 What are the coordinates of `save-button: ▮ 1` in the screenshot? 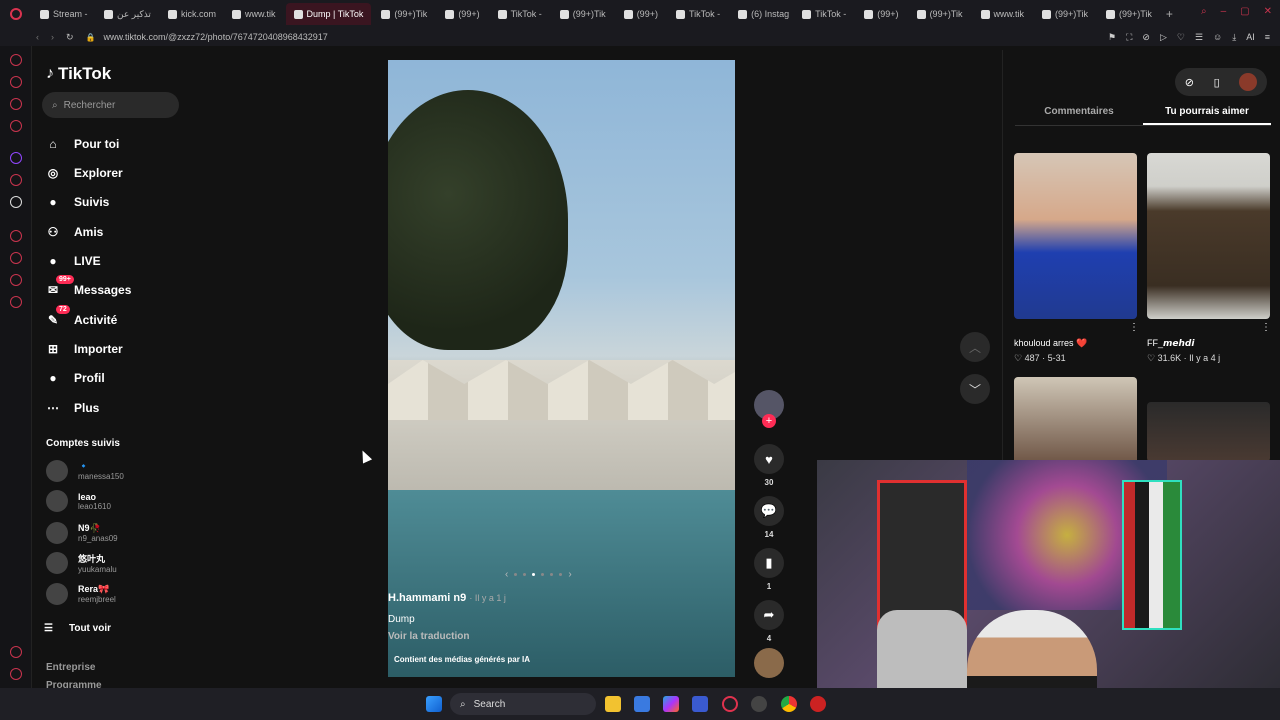 It's located at (769, 569).